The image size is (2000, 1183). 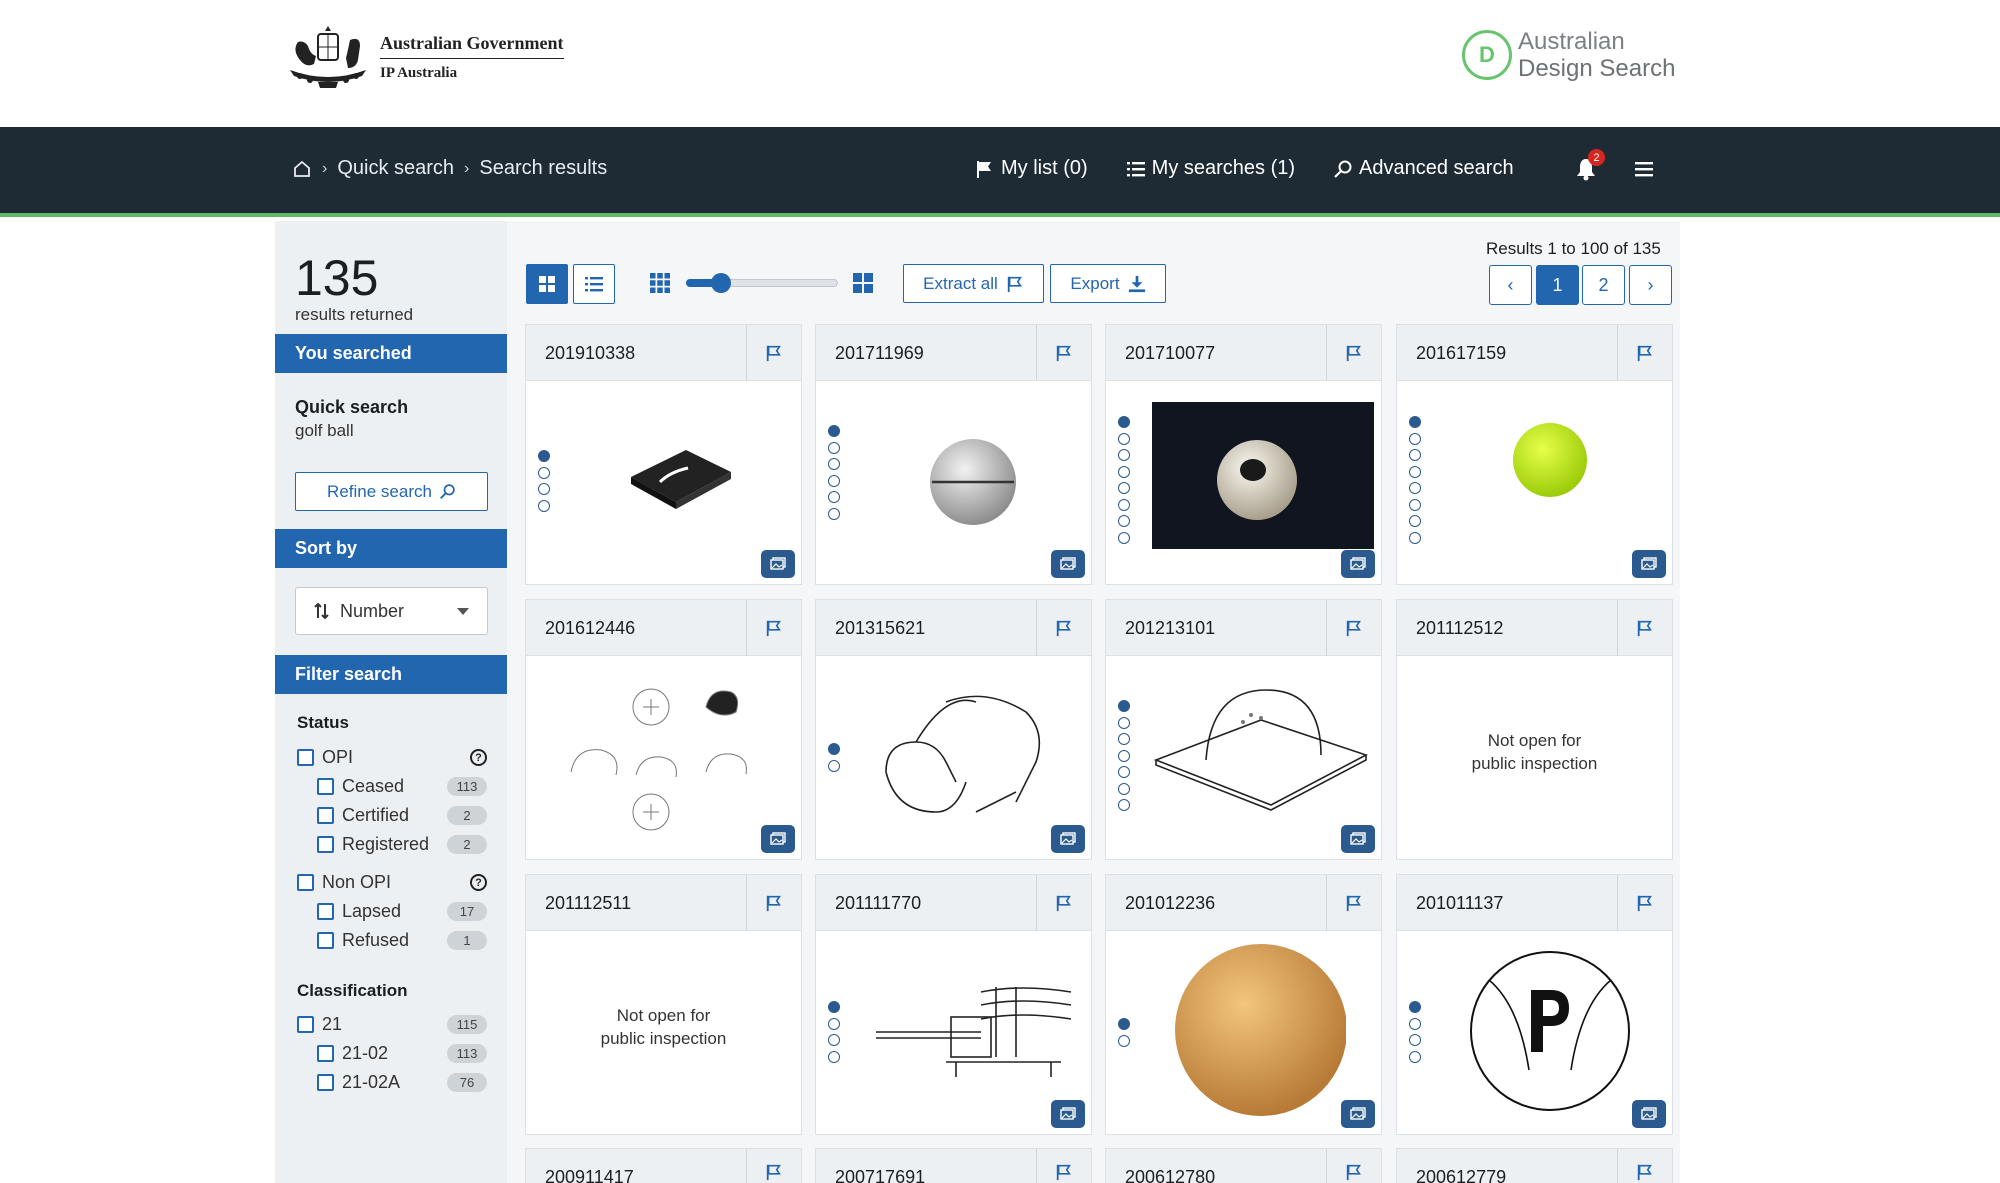 What do you see at coordinates (305, 757) in the screenshot?
I see `opi-checkbox` at bounding box center [305, 757].